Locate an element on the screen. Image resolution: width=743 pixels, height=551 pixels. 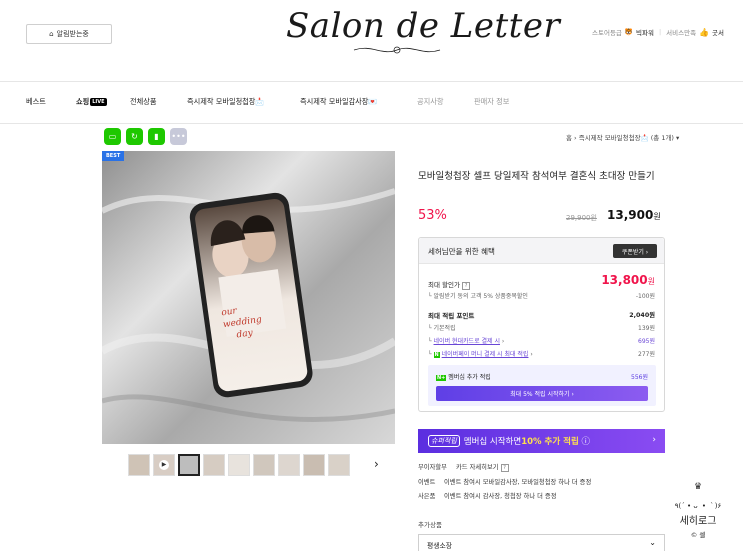
play-icon: ▶ is located at coordinates (164, 465).